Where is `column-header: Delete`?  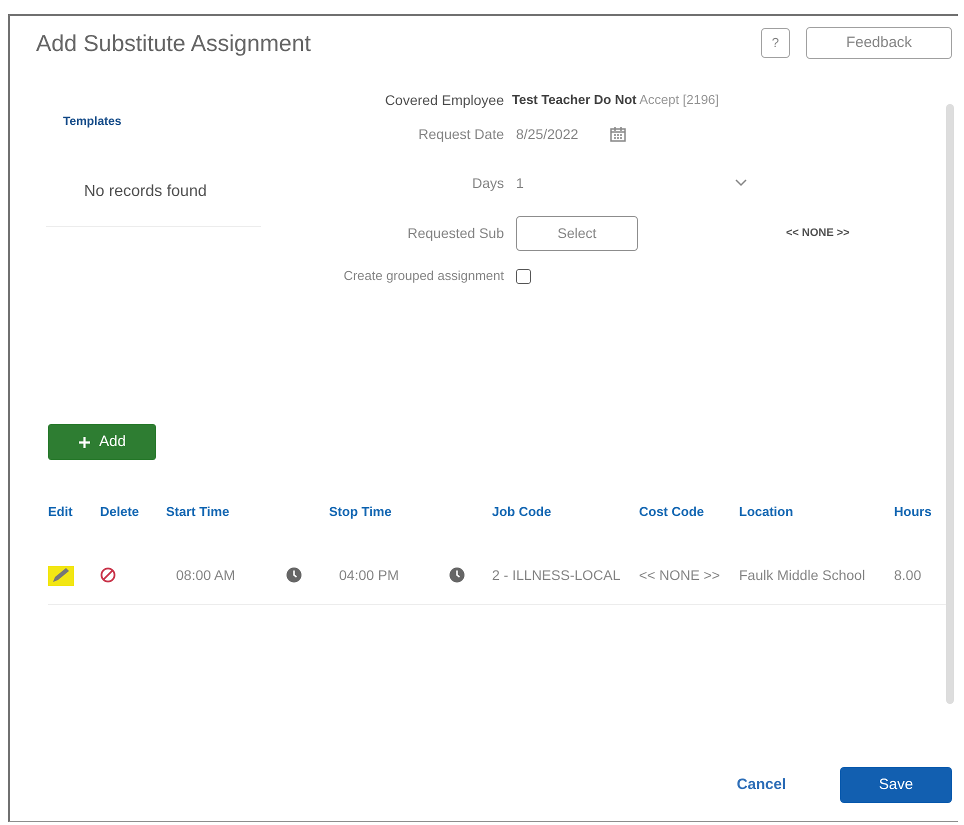 column-header: Delete is located at coordinates (120, 511).